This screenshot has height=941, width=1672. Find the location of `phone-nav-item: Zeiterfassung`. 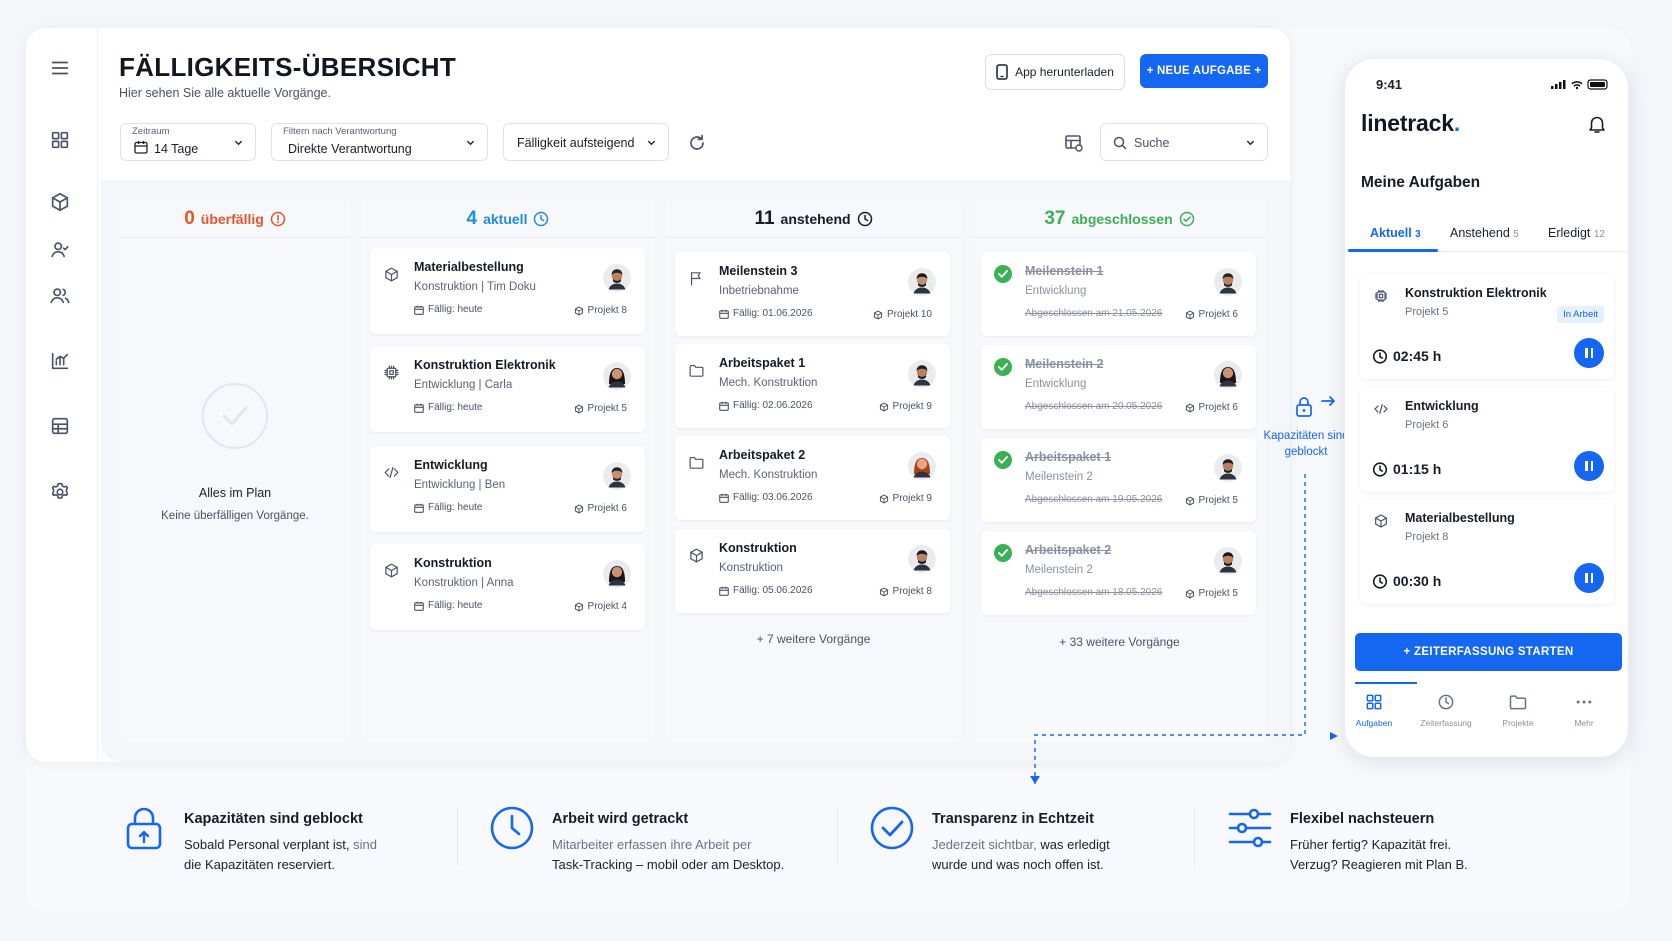

phone-nav-item: Zeiterfassung is located at coordinates (1446, 710).